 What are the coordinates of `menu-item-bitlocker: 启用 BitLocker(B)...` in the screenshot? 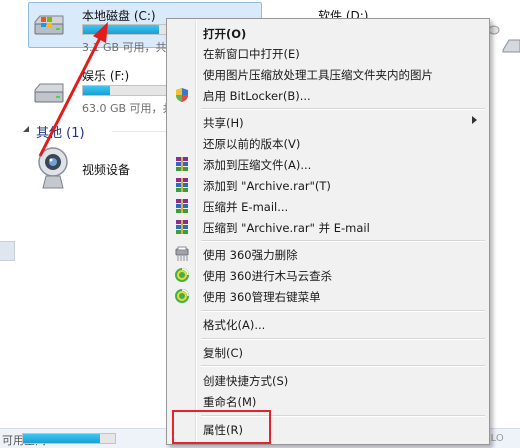 It's located at (327, 95).